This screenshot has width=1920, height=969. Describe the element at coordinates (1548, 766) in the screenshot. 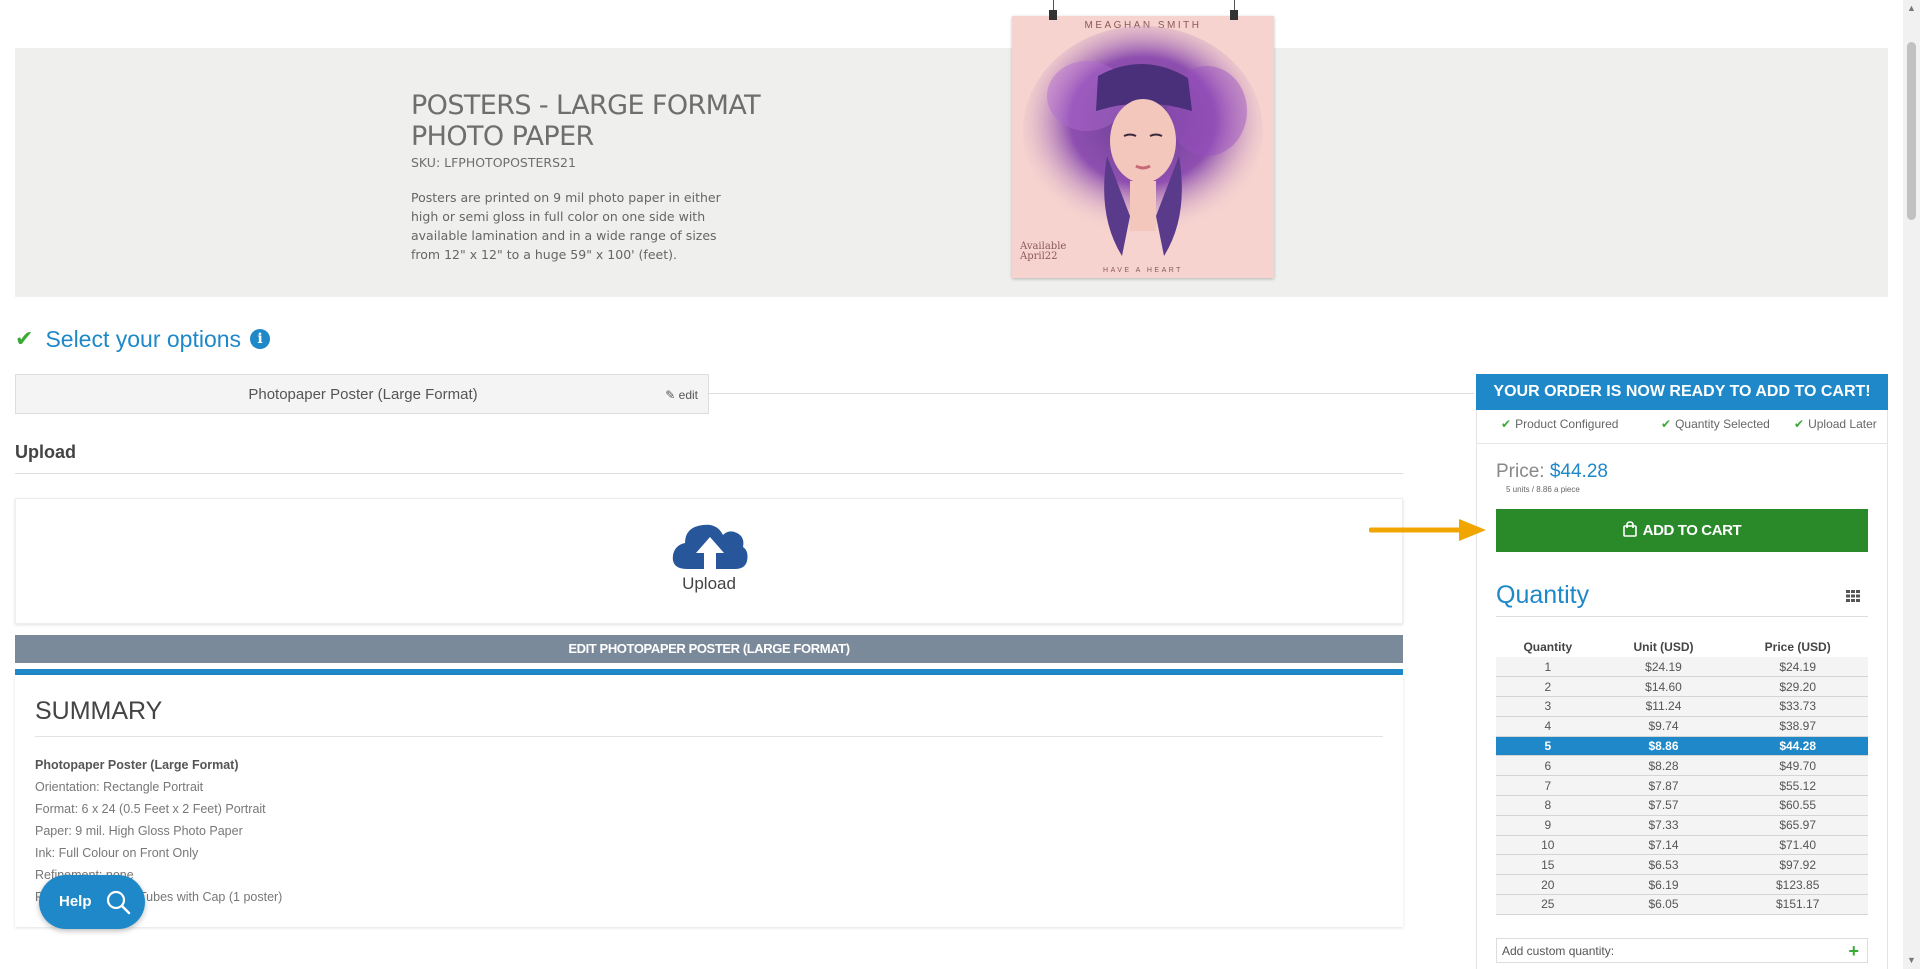

I see `table-cell: 6` at that location.